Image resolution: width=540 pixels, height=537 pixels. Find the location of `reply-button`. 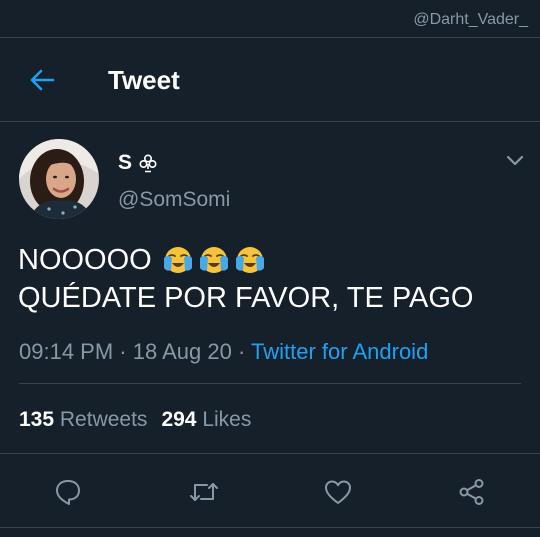

reply-button is located at coordinates (68, 492).